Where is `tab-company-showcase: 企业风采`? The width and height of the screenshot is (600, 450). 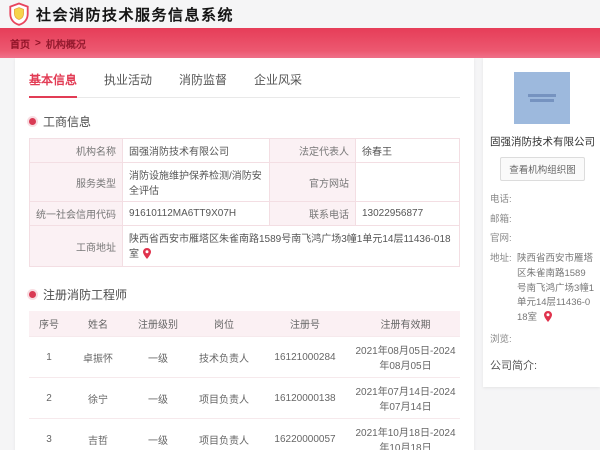
tab-company-showcase: 企业风采 is located at coordinates (278, 84).